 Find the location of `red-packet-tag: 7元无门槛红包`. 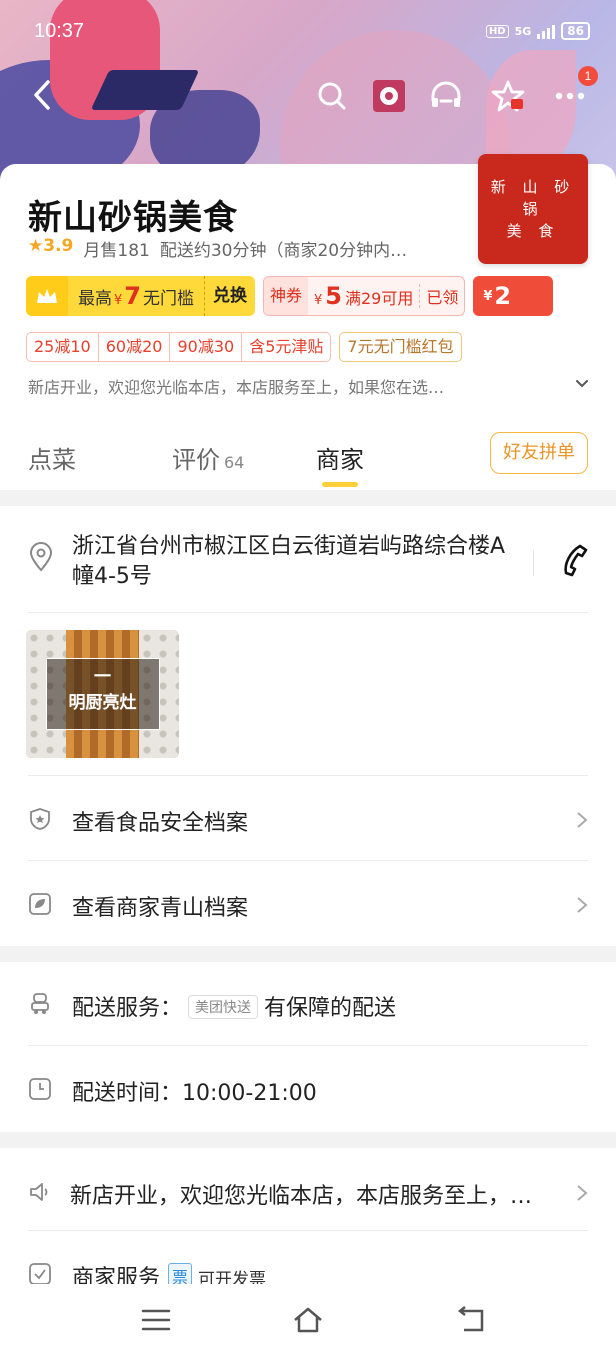

red-packet-tag: 7元无门槛红包 is located at coordinates (400, 347).